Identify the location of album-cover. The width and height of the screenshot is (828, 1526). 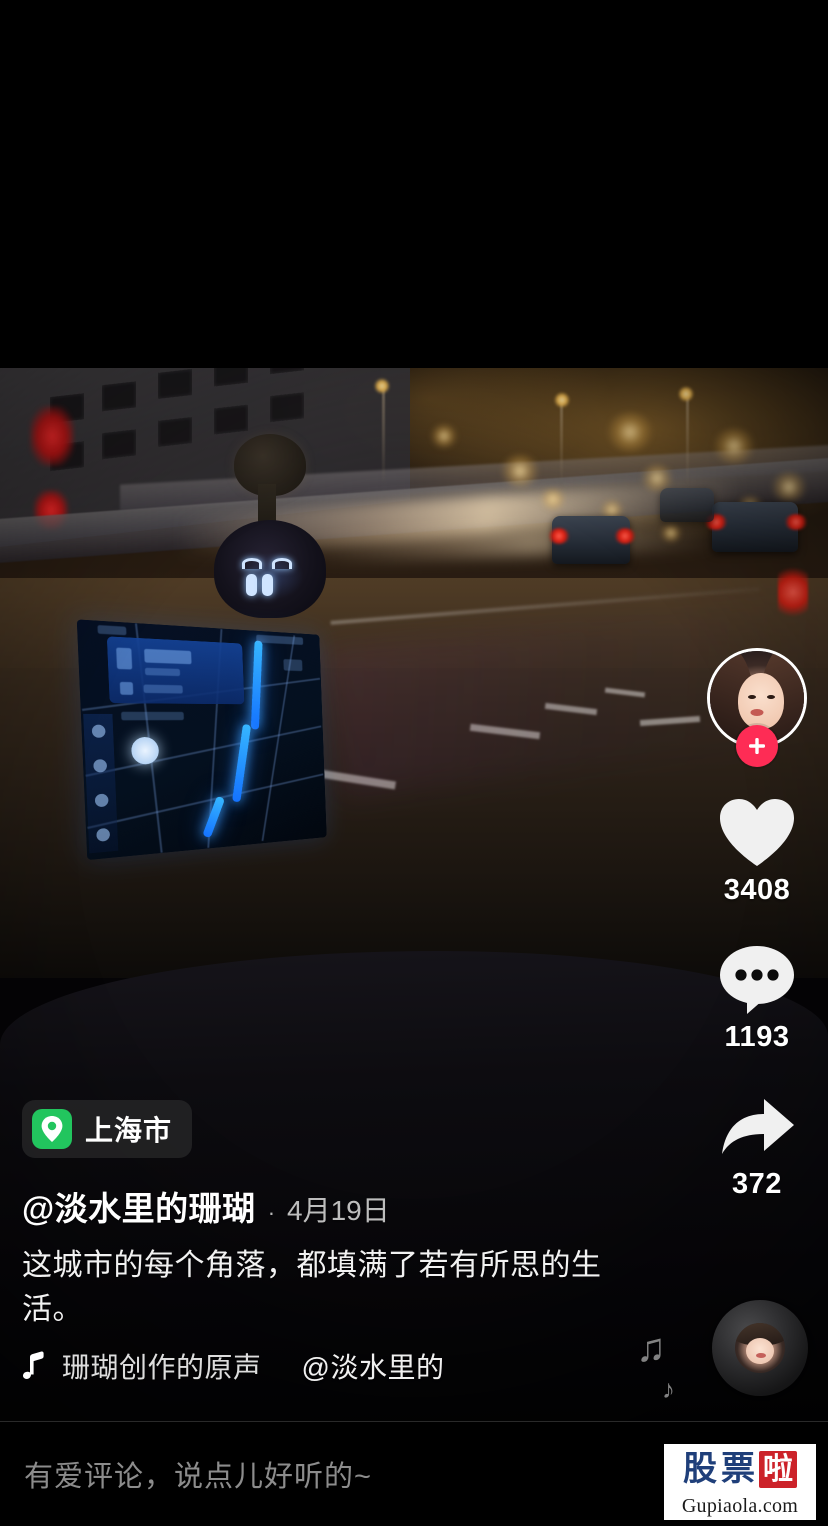
(760, 1348).